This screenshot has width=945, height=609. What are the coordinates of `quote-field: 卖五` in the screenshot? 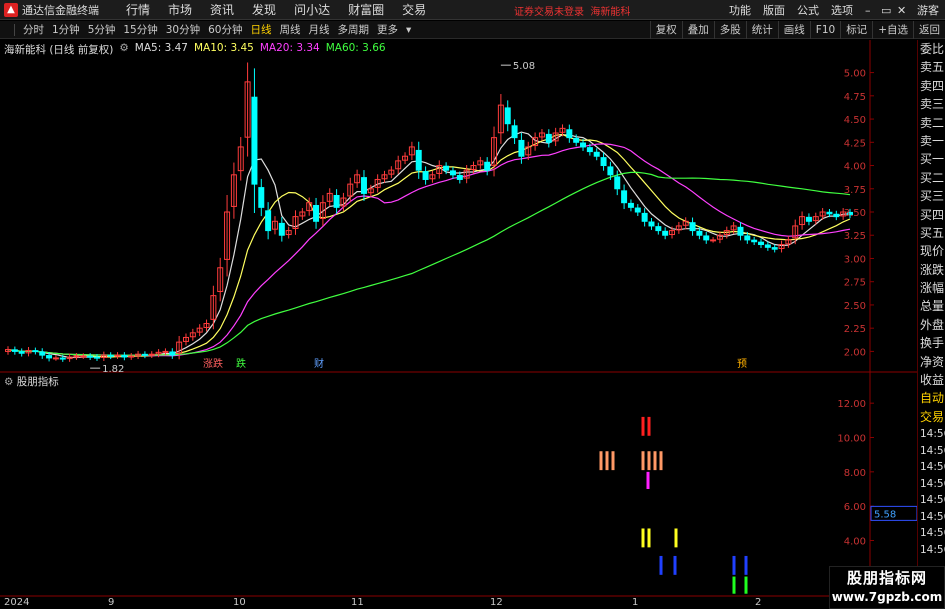 It's located at (931, 67).